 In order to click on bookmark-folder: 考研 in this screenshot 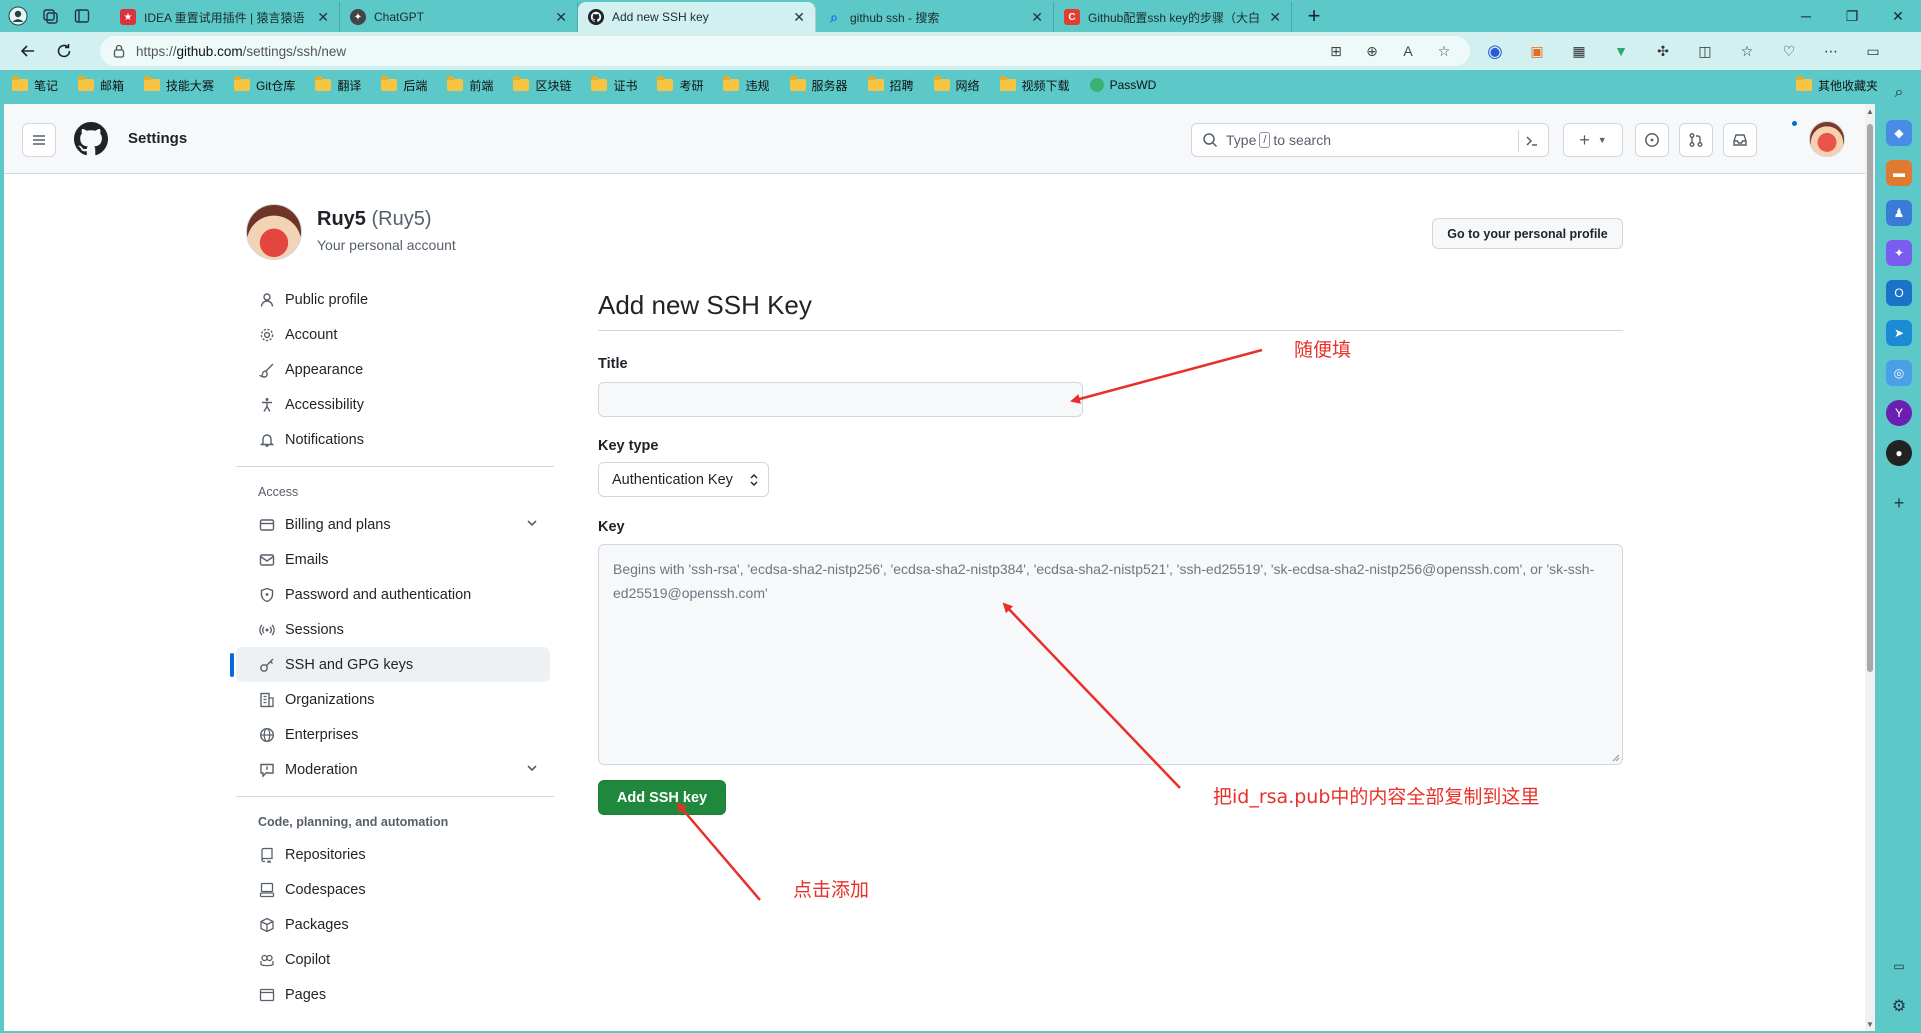, I will do `click(680, 85)`.